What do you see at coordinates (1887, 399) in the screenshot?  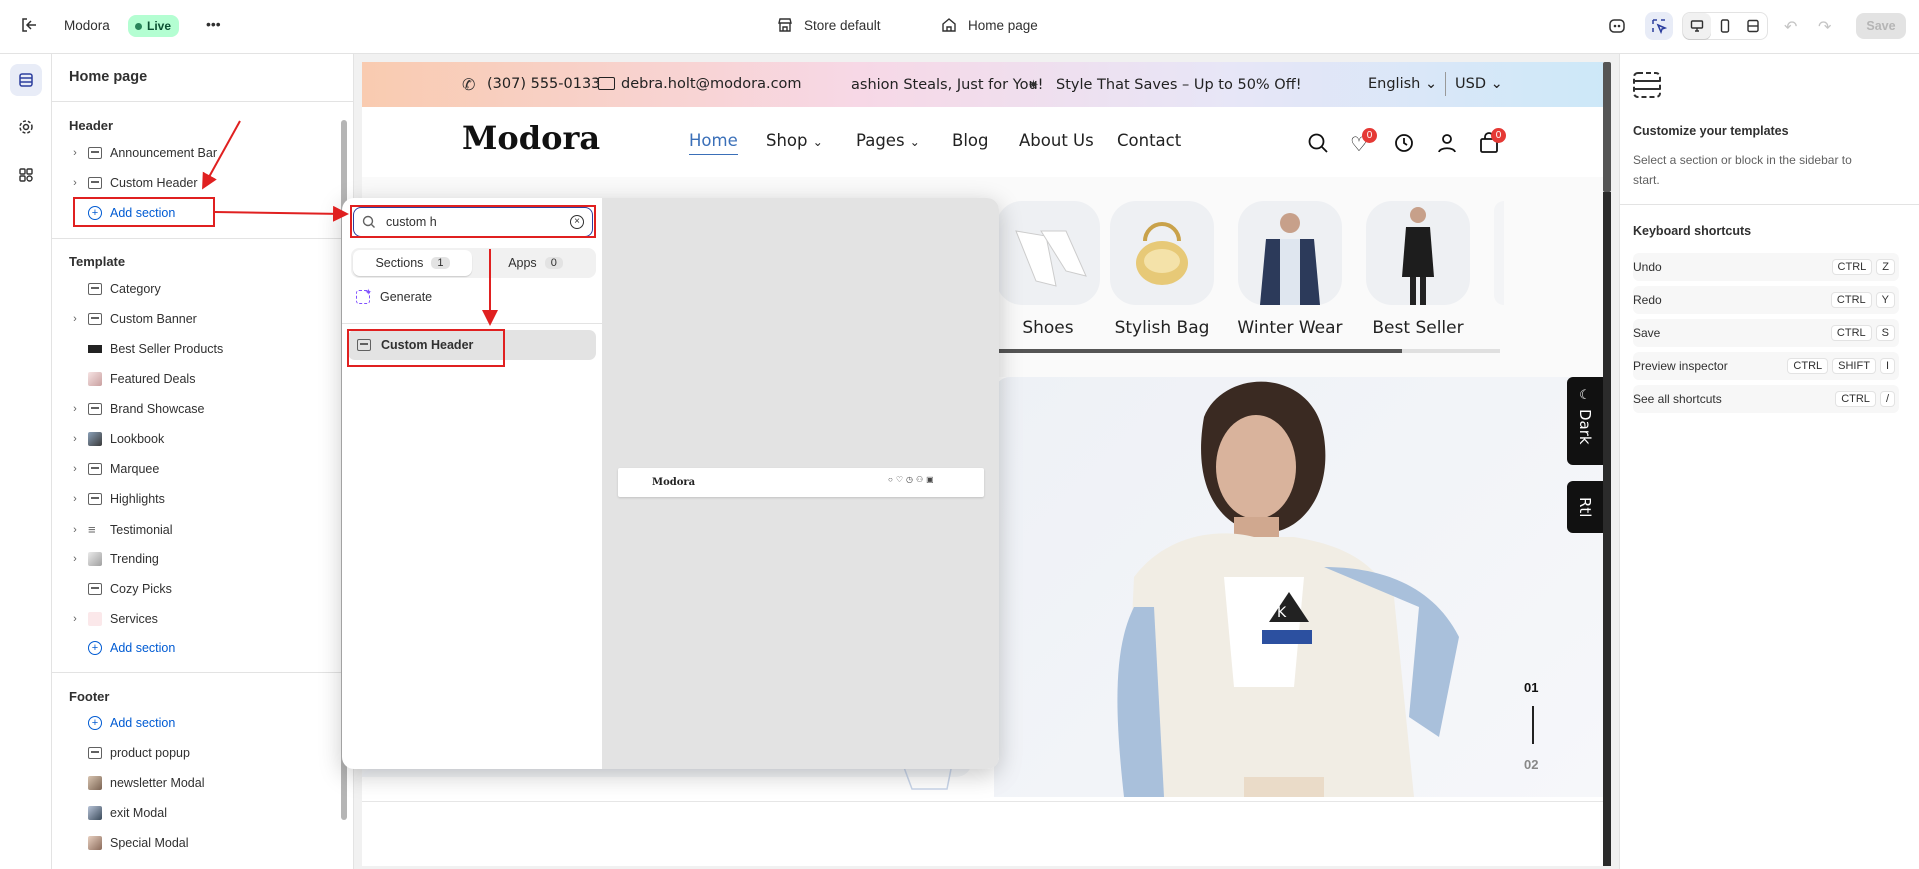 I see `shortcut-key: /` at bounding box center [1887, 399].